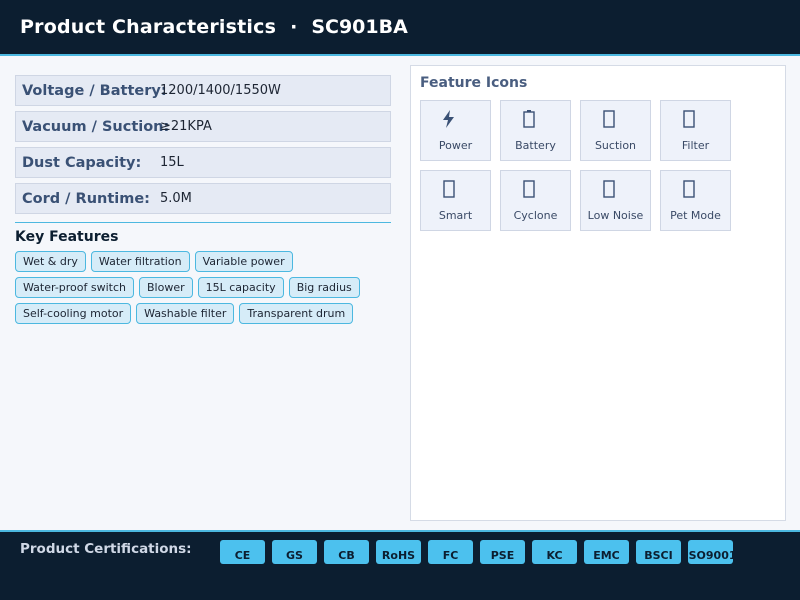 This screenshot has height=600, width=800. I want to click on feature-chip: Transparent drum, so click(296, 313).